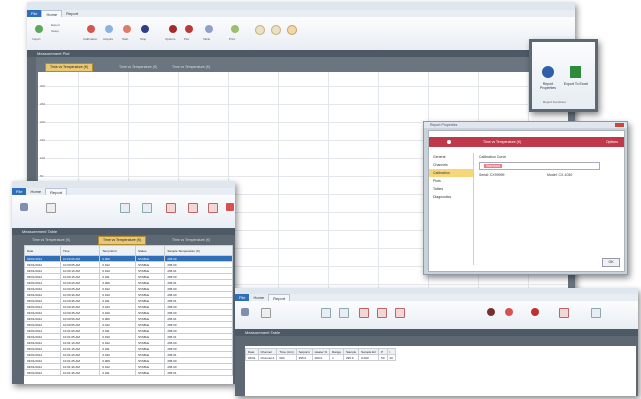  Describe the element at coordinates (198, 372) in the screenshot. I see `table-cell: 295.01` at that location.